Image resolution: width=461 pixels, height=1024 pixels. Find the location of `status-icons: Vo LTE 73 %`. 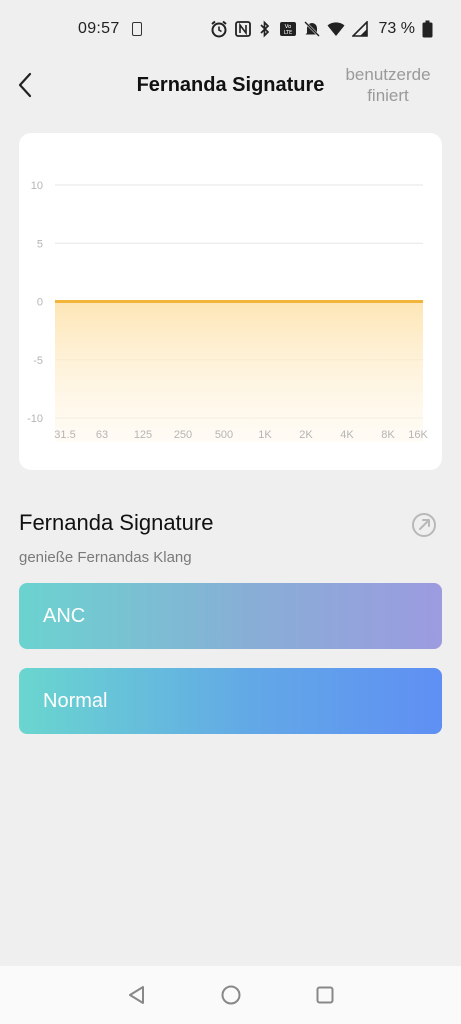

status-icons: Vo LTE 73 % is located at coordinates (321, 29).